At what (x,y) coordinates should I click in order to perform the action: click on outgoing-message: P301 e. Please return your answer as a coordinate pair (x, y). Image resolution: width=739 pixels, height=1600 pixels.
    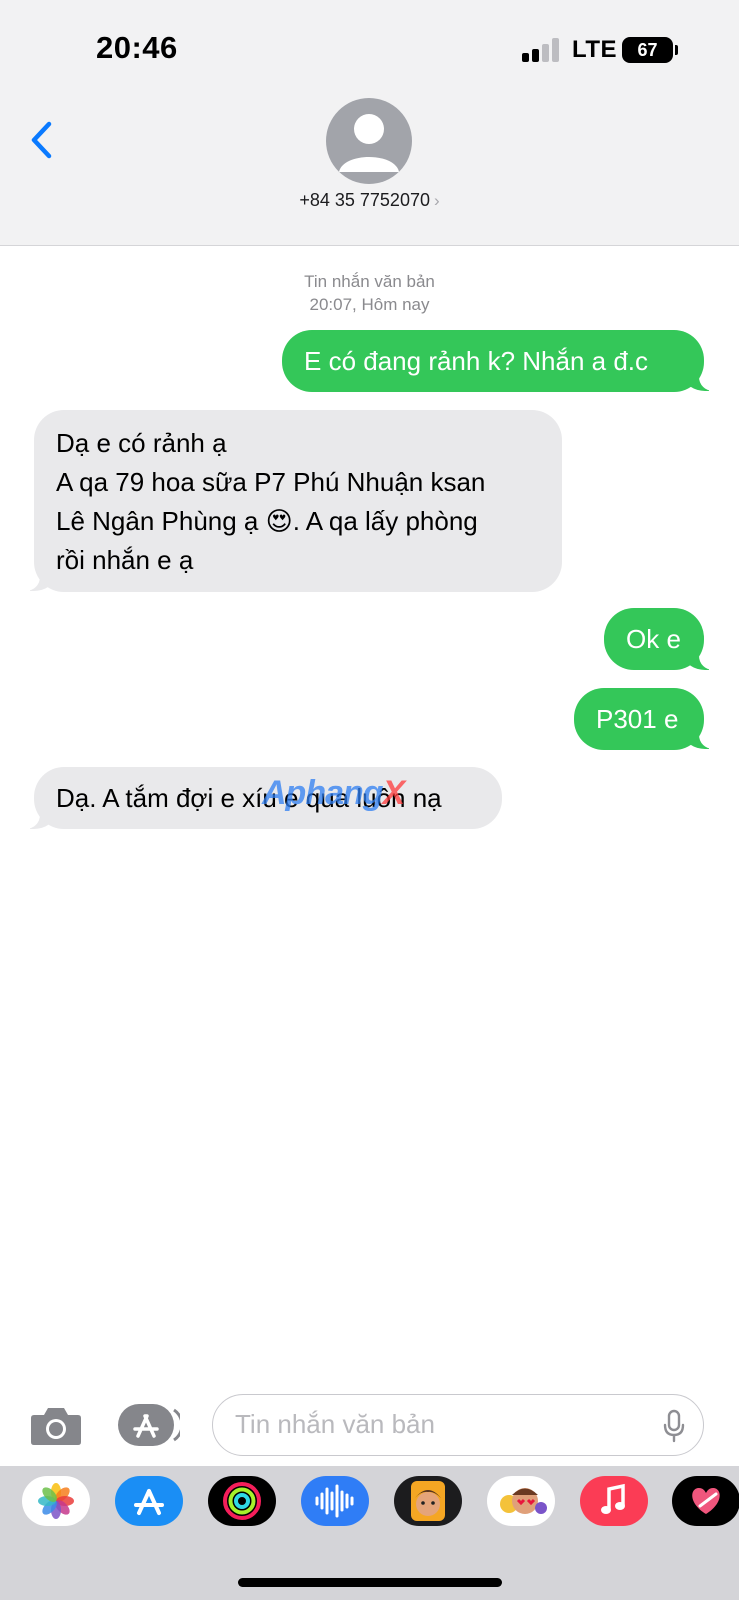
    Looking at the image, I should click on (639, 719).